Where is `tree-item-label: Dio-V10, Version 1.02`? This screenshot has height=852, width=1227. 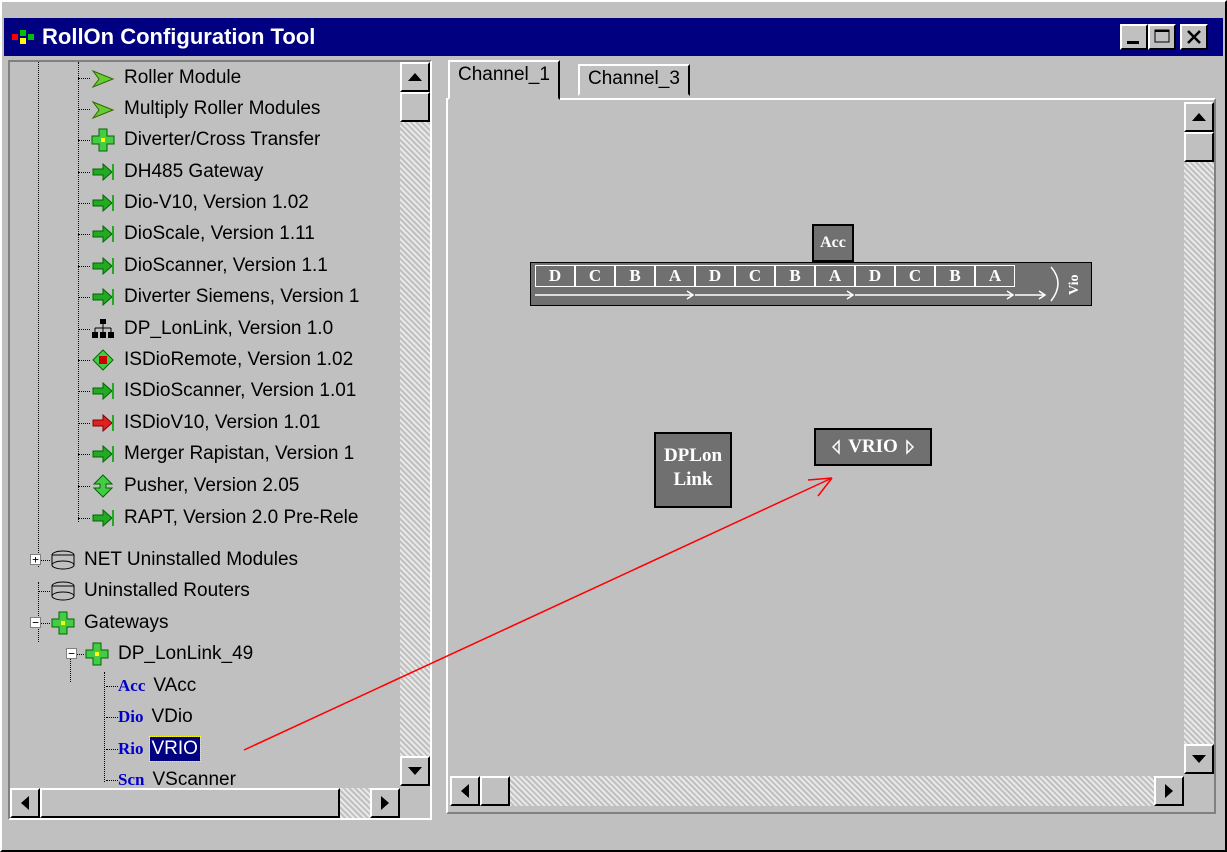 tree-item-label: Dio-V10, Version 1.02 is located at coordinates (216, 202).